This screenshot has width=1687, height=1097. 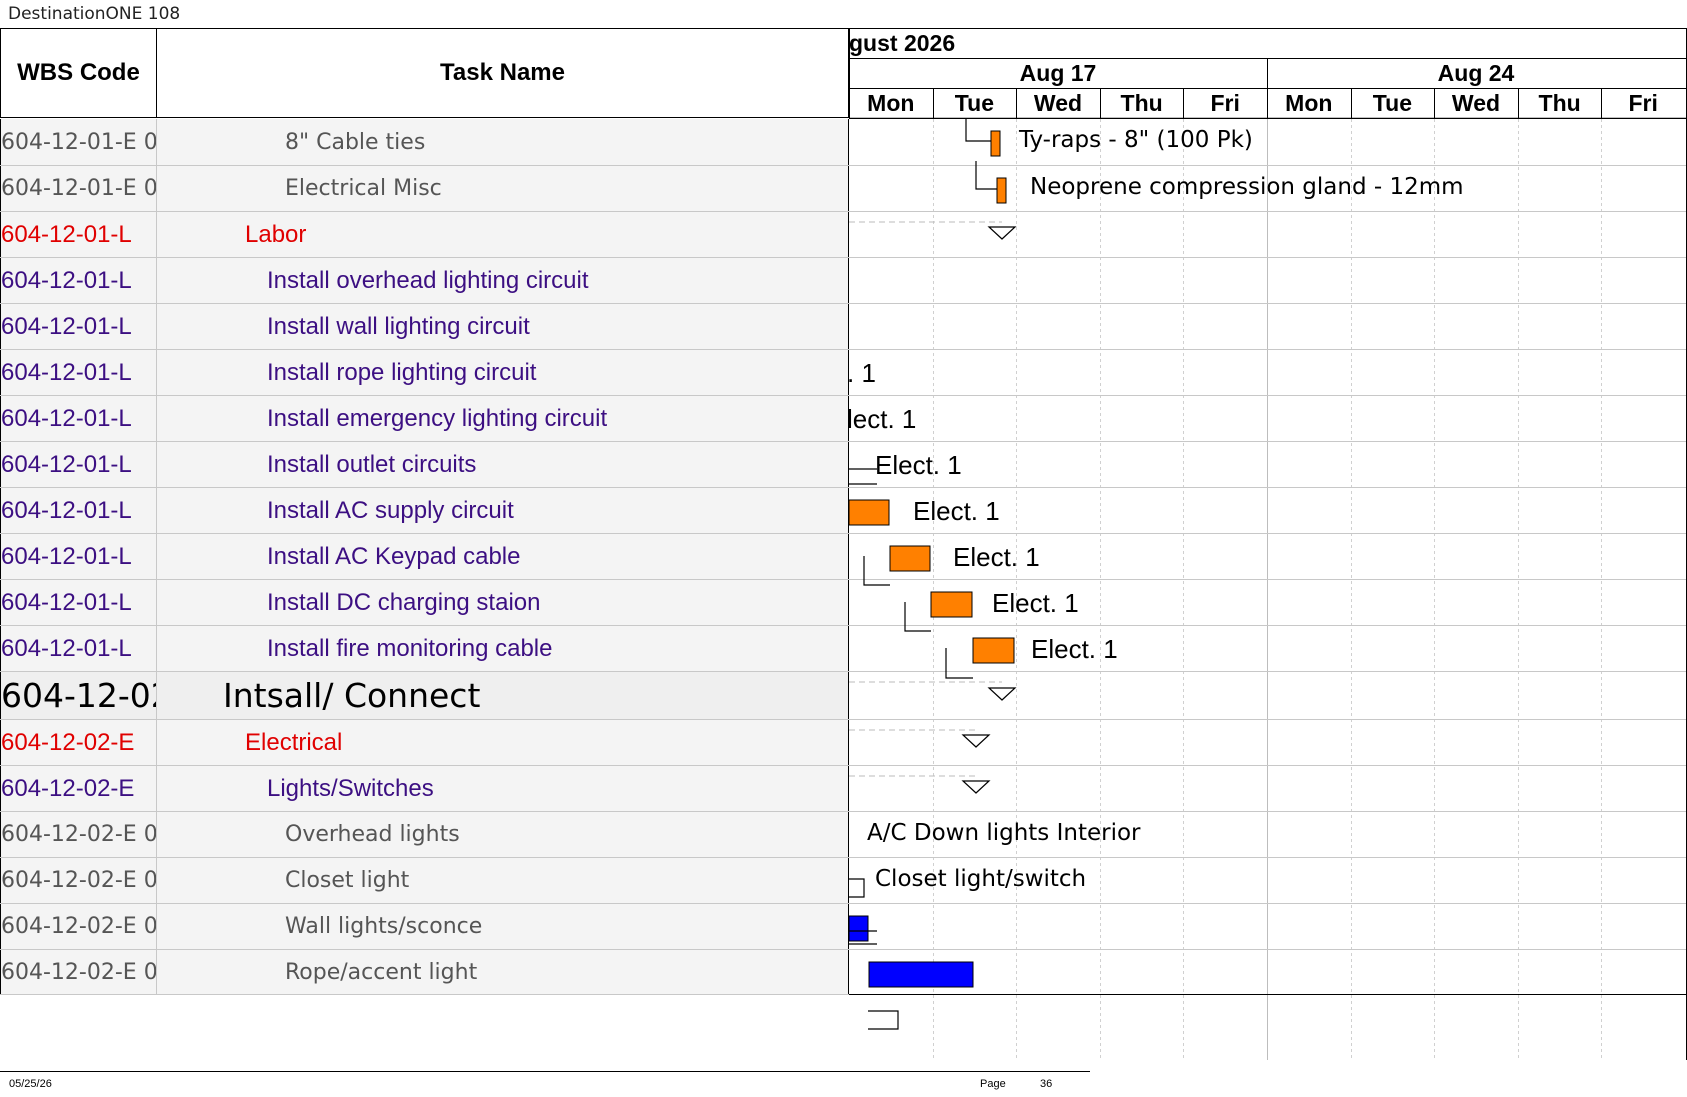 I want to click on table-row: 604-12-01-L Labor, so click(x=424, y=235).